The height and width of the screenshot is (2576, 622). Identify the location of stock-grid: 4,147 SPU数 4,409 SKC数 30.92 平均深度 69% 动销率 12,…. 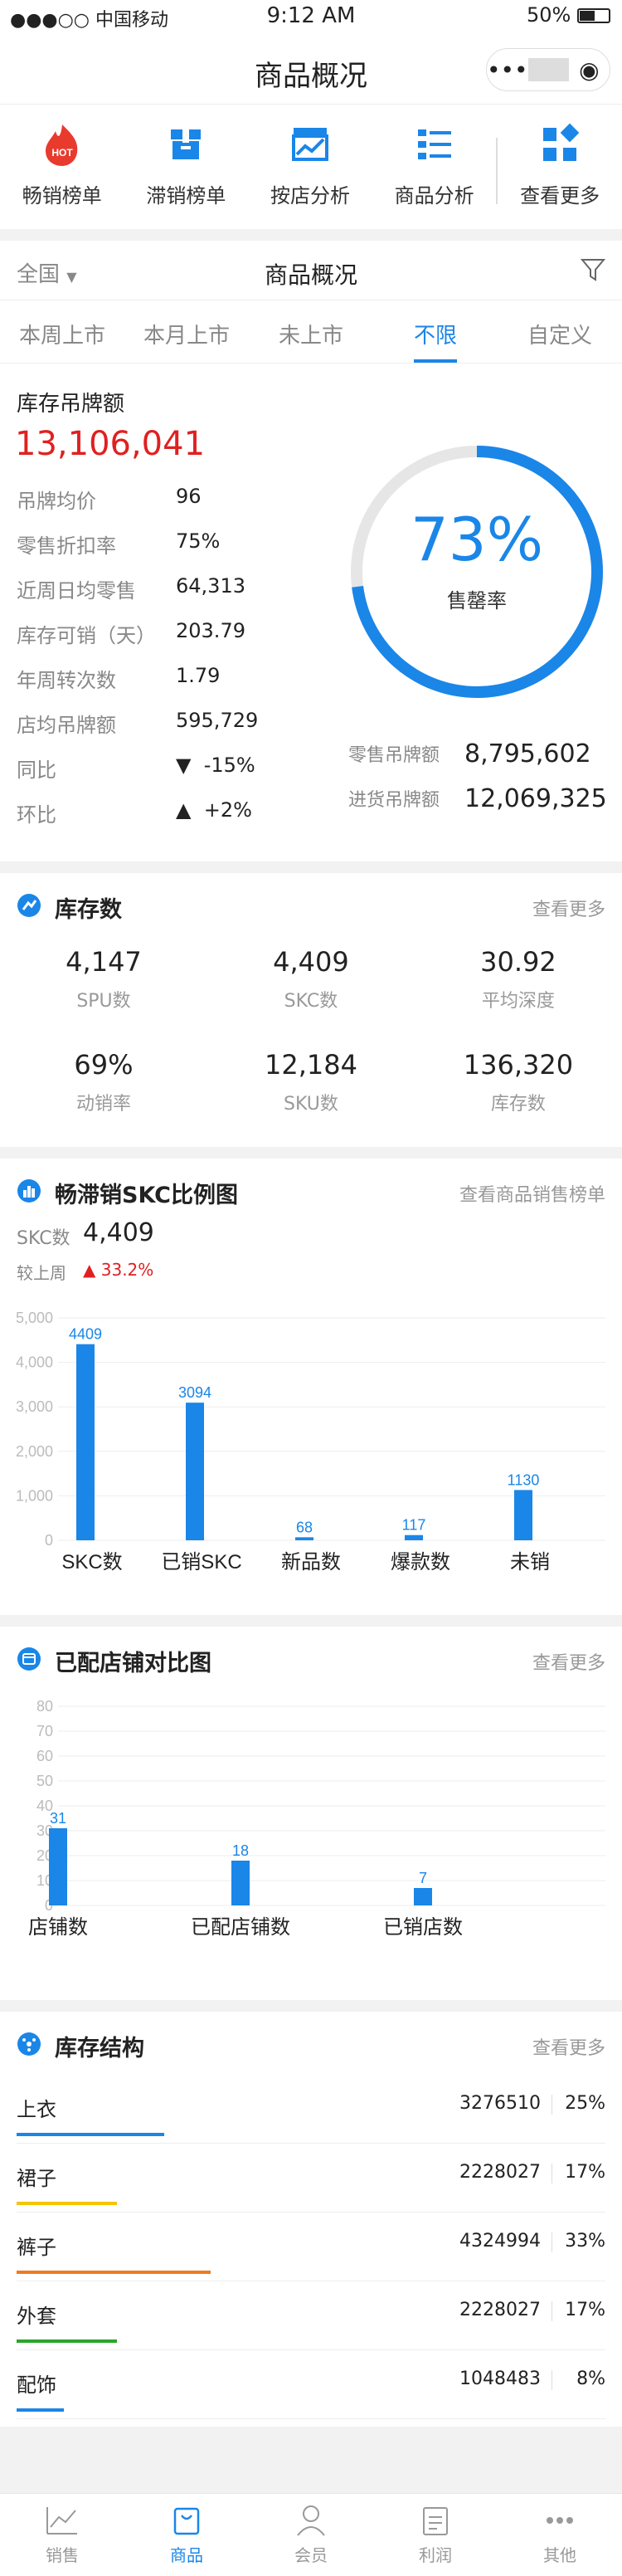
(311, 1039).